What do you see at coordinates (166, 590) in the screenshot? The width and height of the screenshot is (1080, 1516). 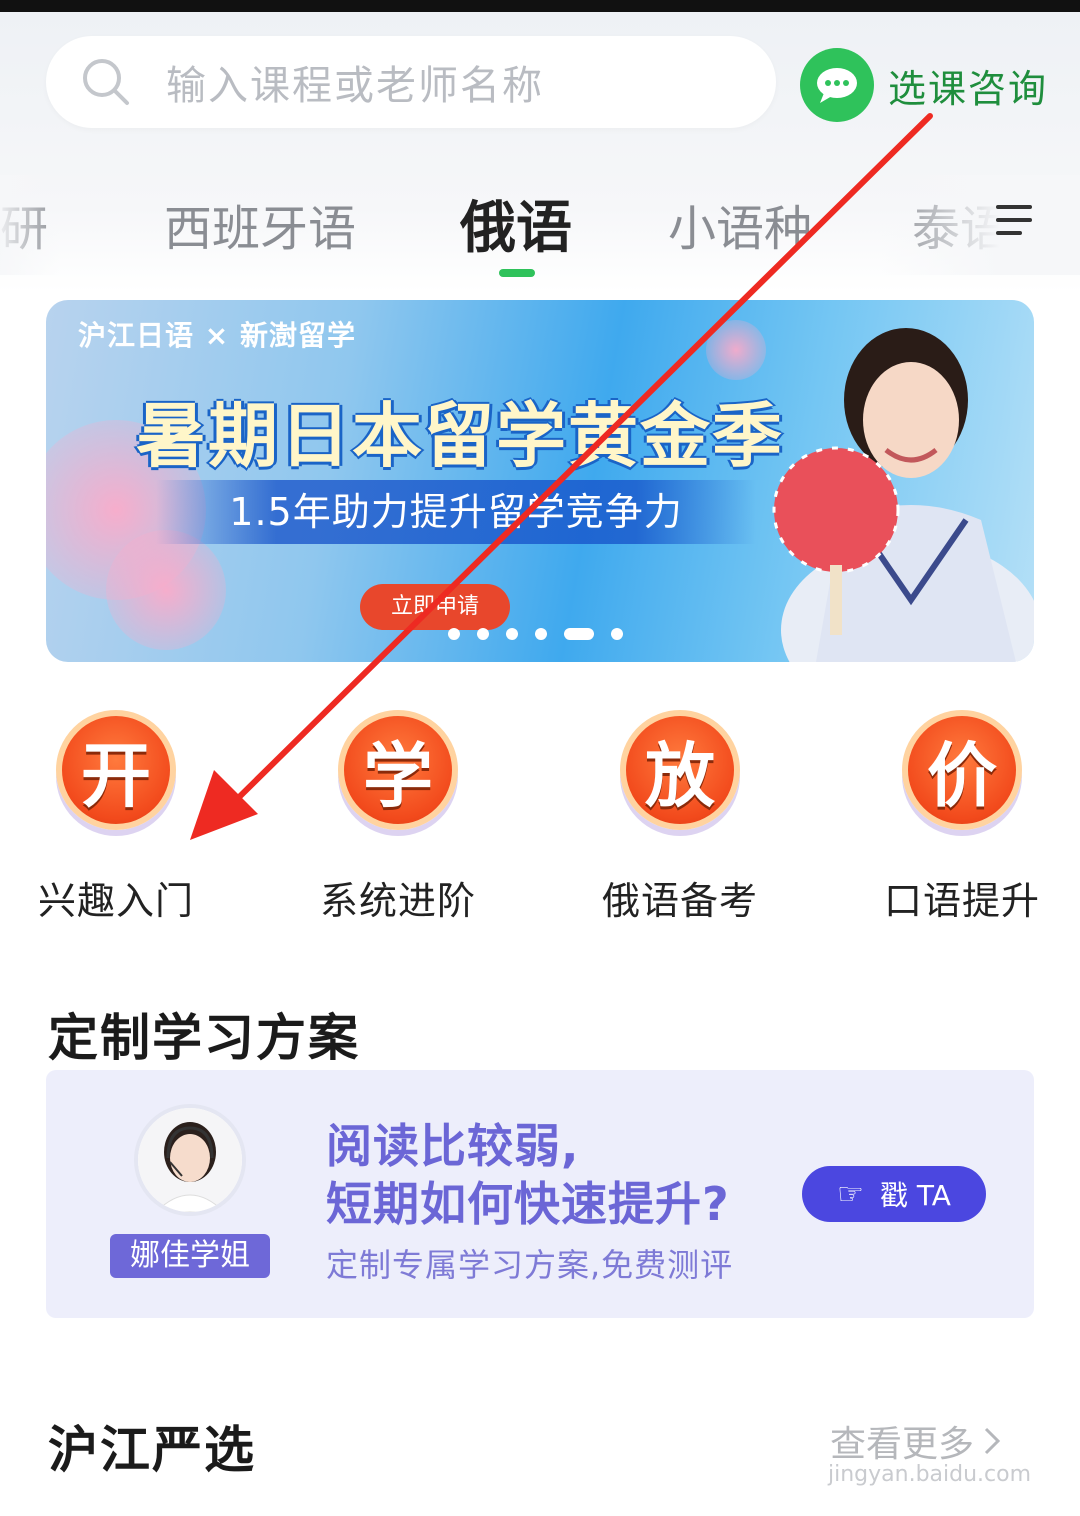 I see `blossom-decoration` at bounding box center [166, 590].